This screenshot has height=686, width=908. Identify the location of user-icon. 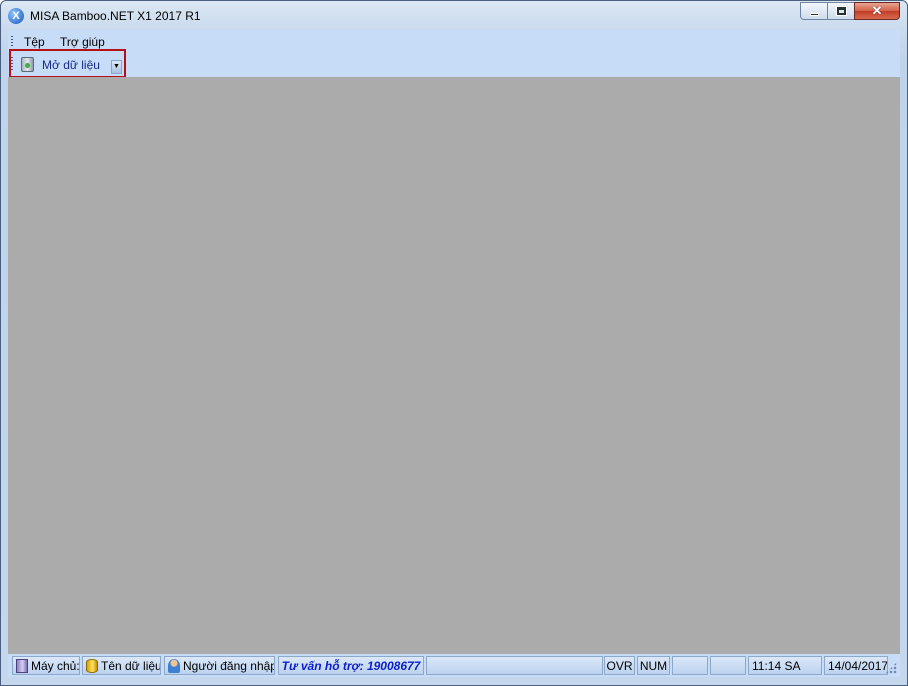
(174, 665).